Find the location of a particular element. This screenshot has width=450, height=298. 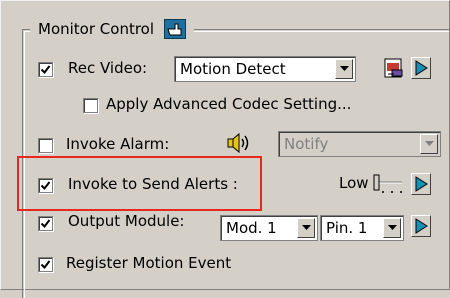

alarm-dropdown-button is located at coordinates (429, 144).